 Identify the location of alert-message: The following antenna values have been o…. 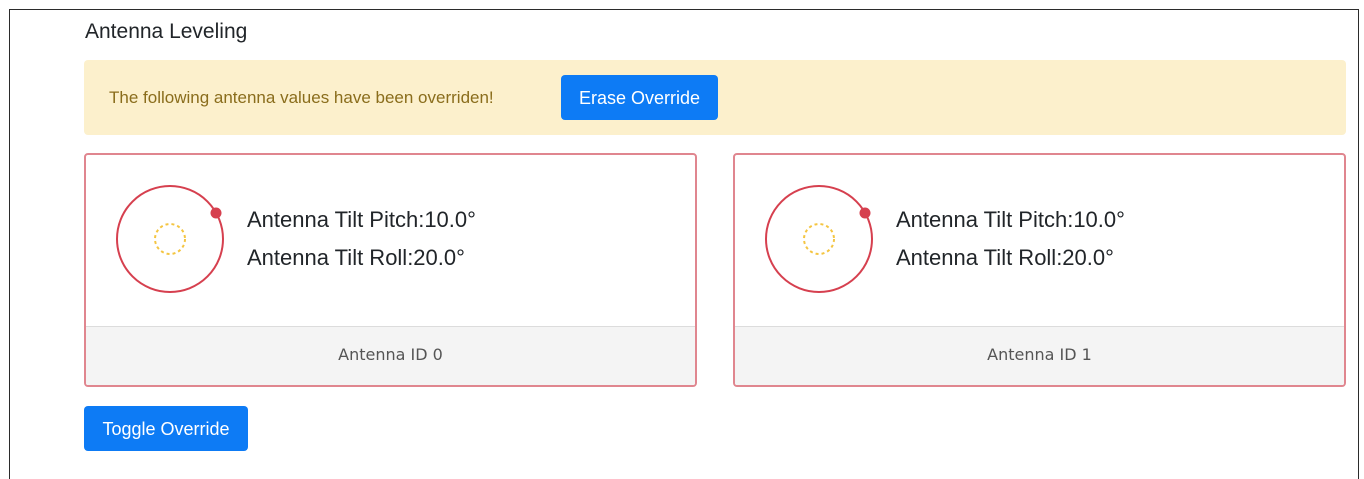
(301, 97).